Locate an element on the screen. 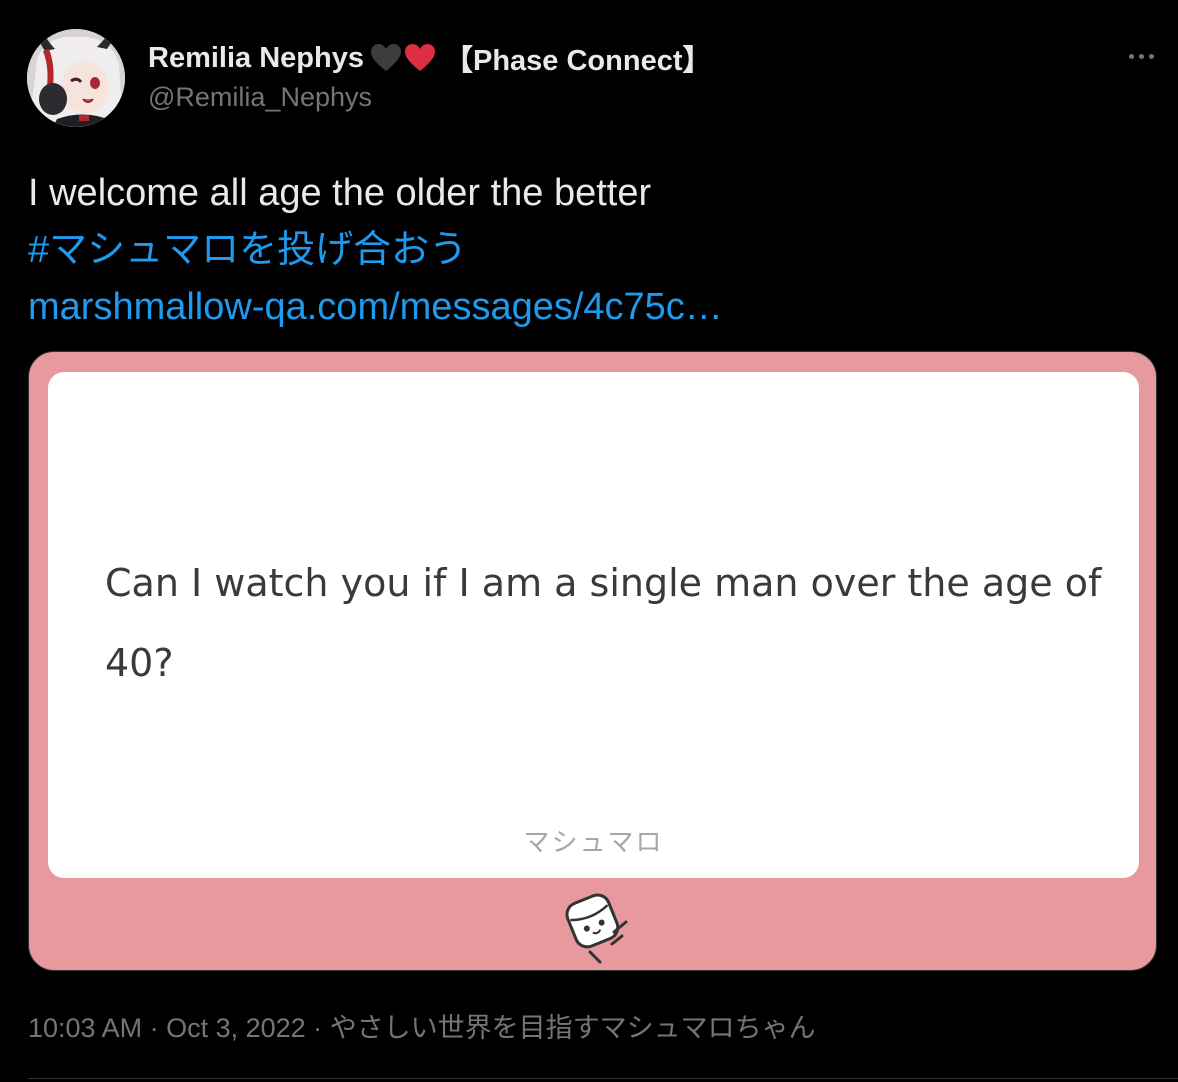 The width and height of the screenshot is (1178, 1082). black-heart-icon is located at coordinates (386, 58).